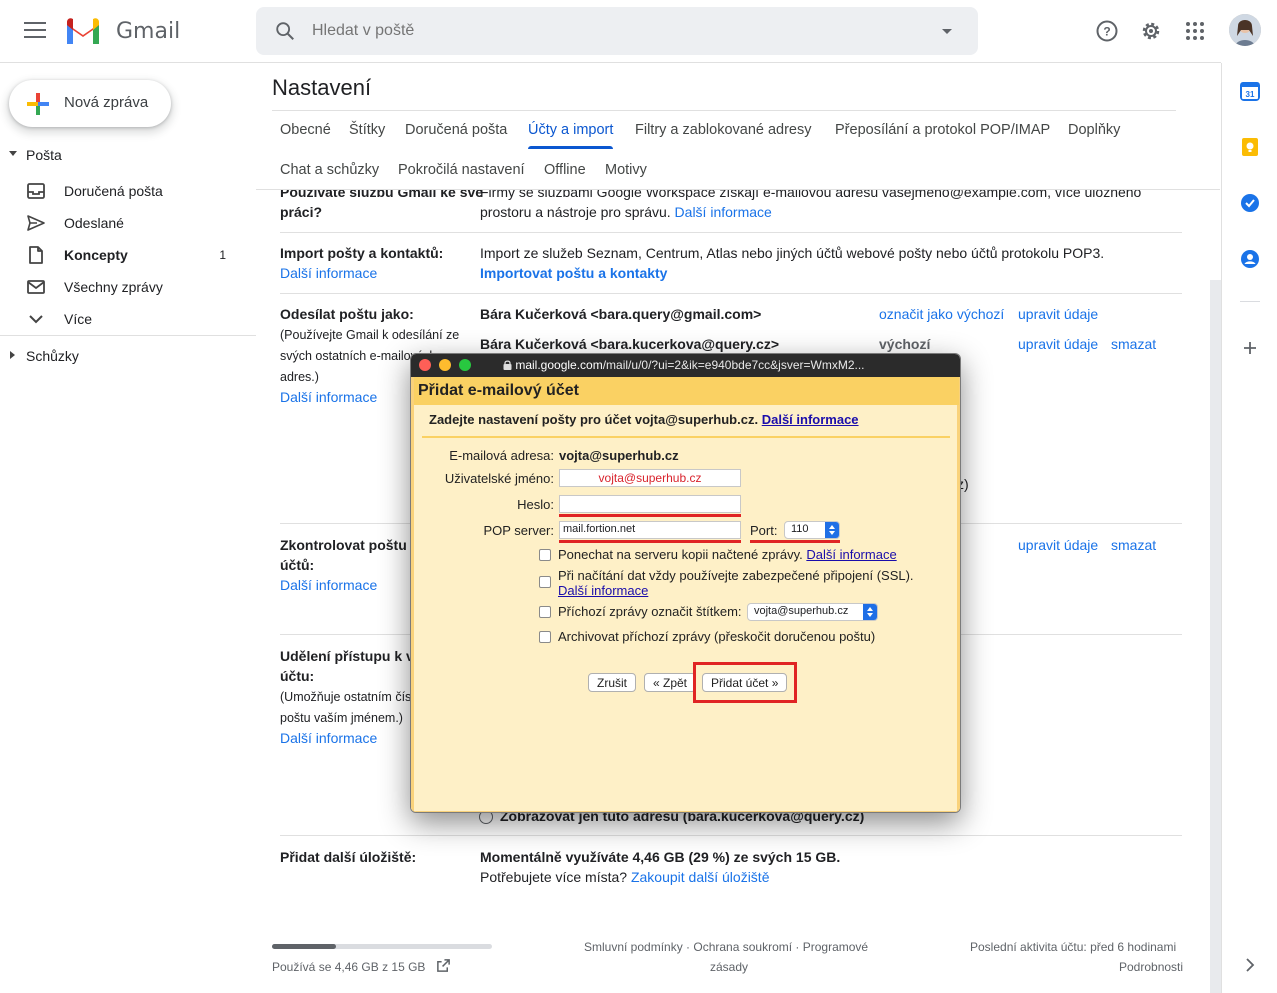  I want to click on check-mail-label: účtů:, so click(297, 565).